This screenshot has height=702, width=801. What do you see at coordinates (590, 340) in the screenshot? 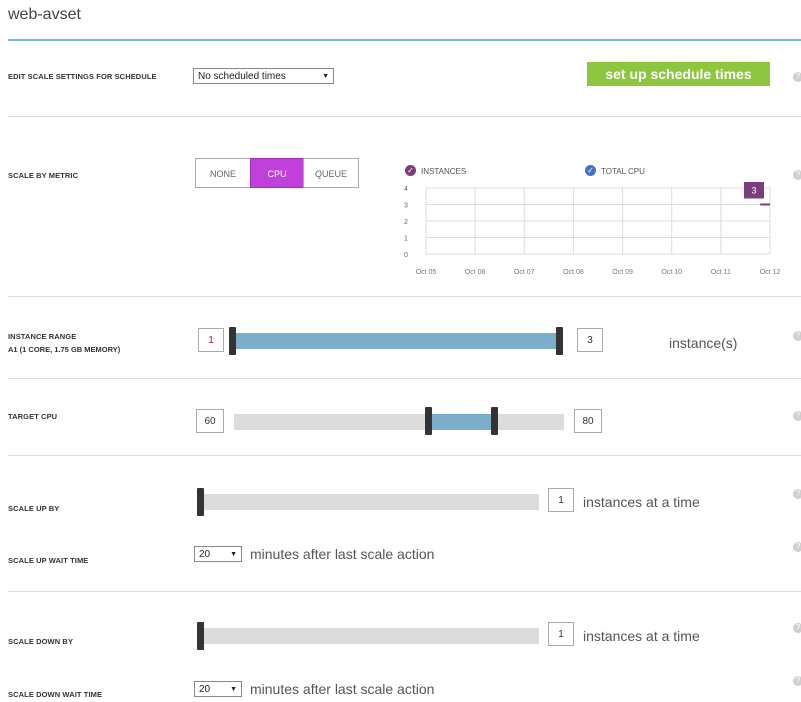
I see `instance-max-input: 3` at bounding box center [590, 340].